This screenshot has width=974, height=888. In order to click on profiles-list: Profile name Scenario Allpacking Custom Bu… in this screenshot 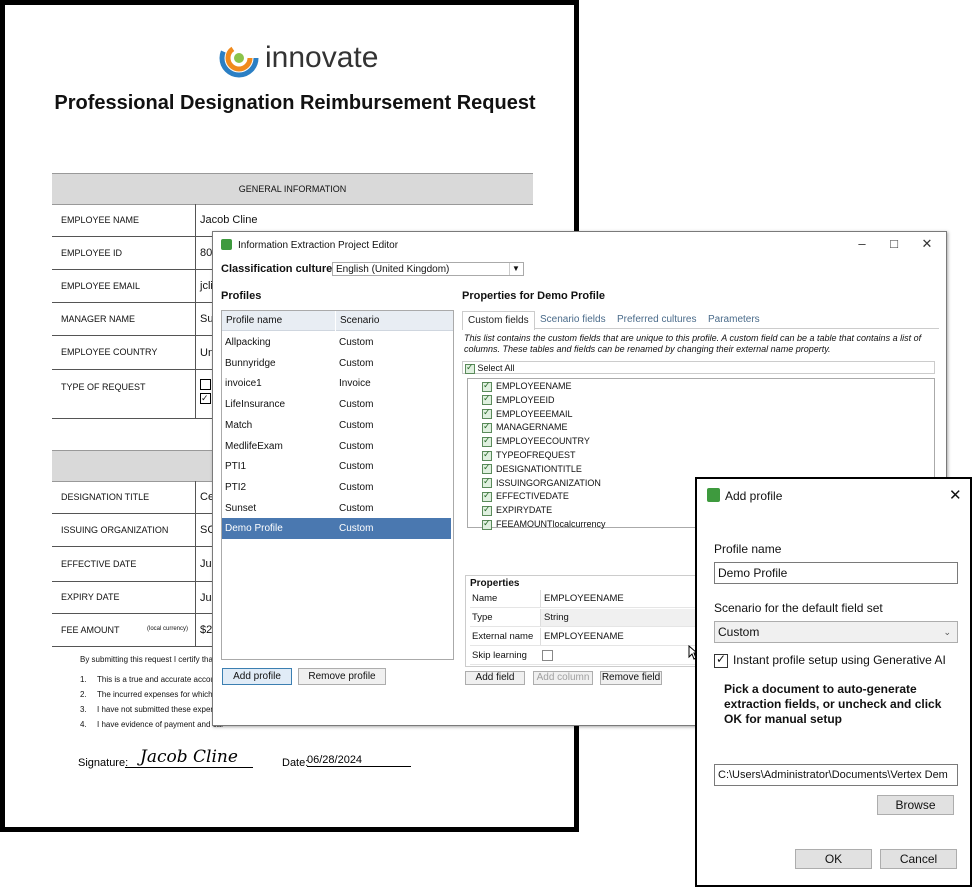, I will do `click(337, 485)`.